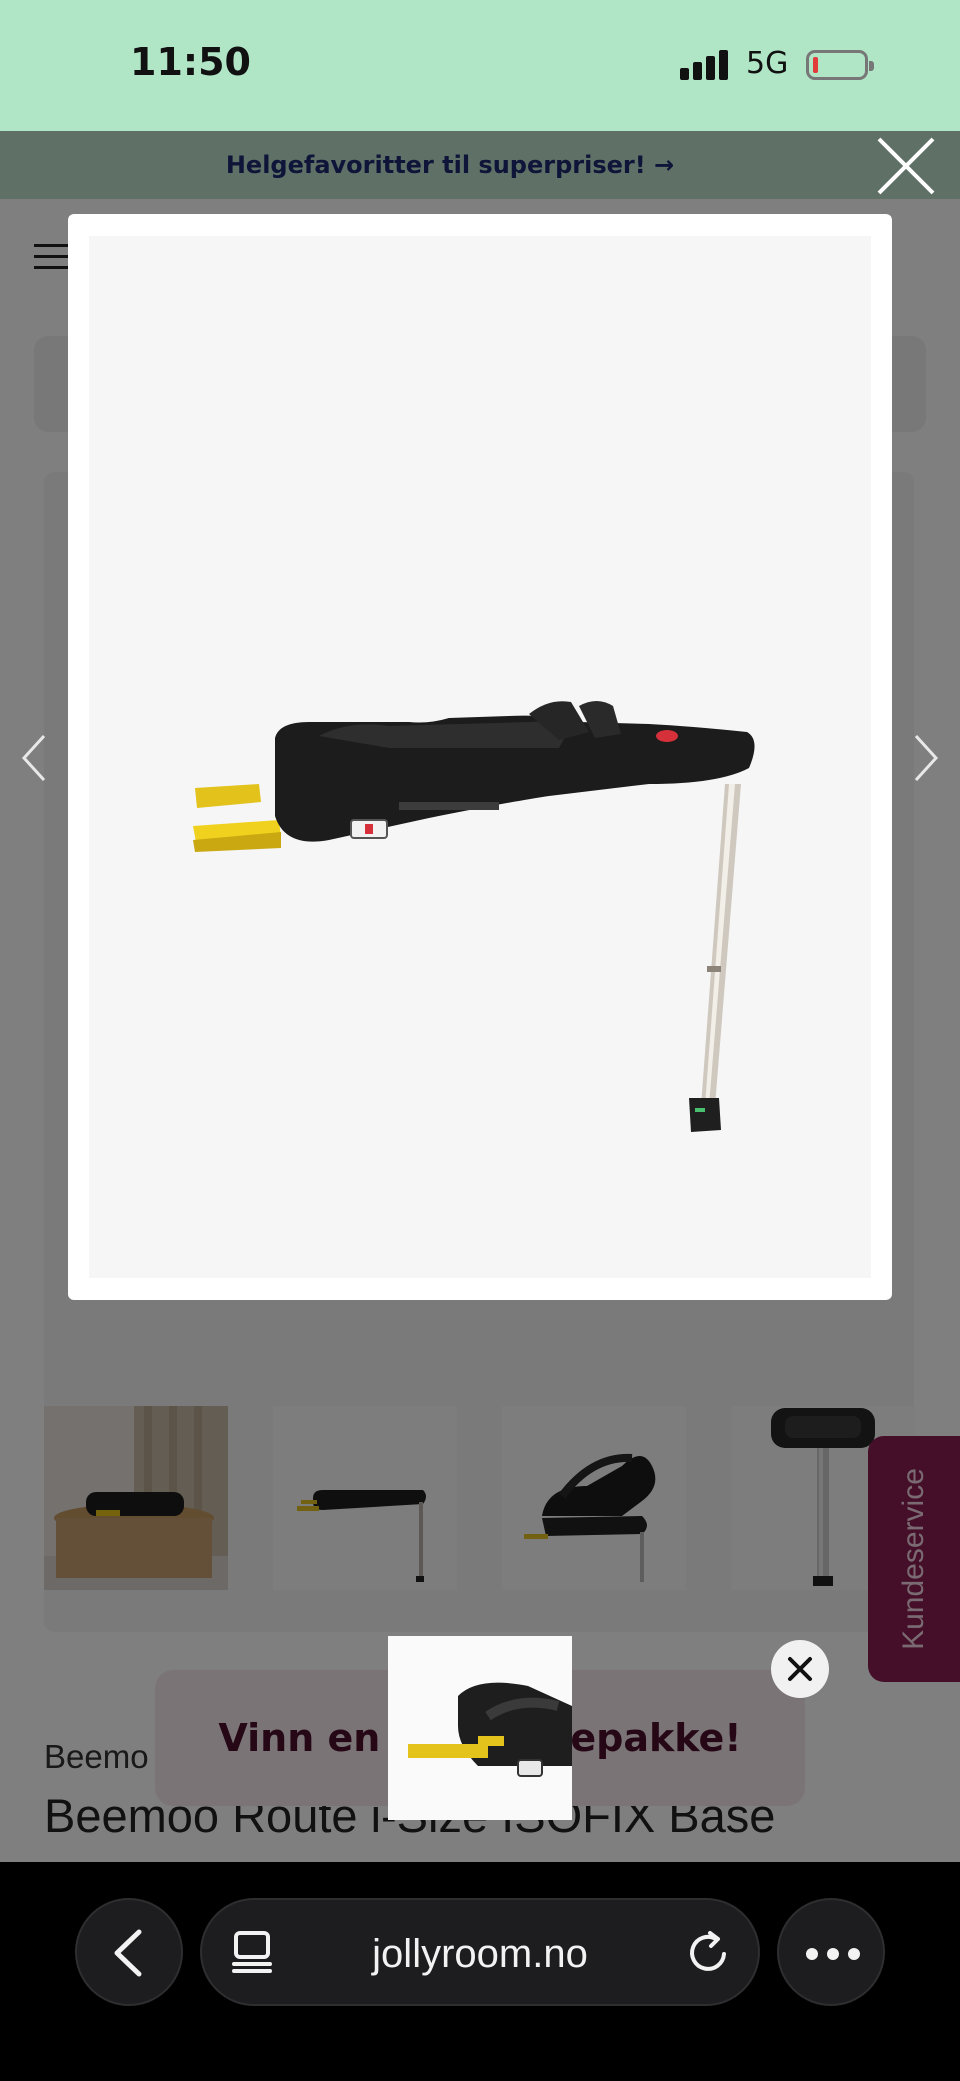 Image resolution: width=960 pixels, height=2081 pixels. I want to click on back-icon, so click(128, 1953).